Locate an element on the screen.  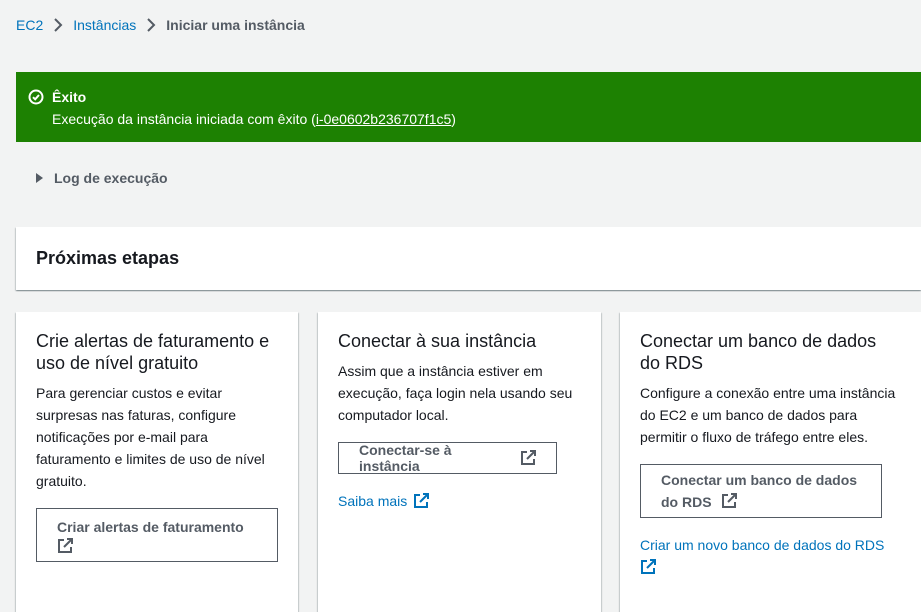
next-steps-container: Próximas etapas is located at coordinates (468, 258).